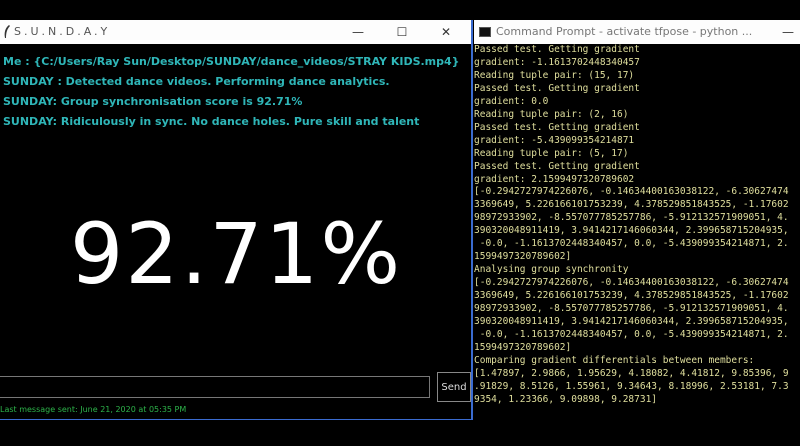 Image resolution: width=800 pixels, height=446 pixels. I want to click on sync-score-display: 92.71%, so click(236, 254).